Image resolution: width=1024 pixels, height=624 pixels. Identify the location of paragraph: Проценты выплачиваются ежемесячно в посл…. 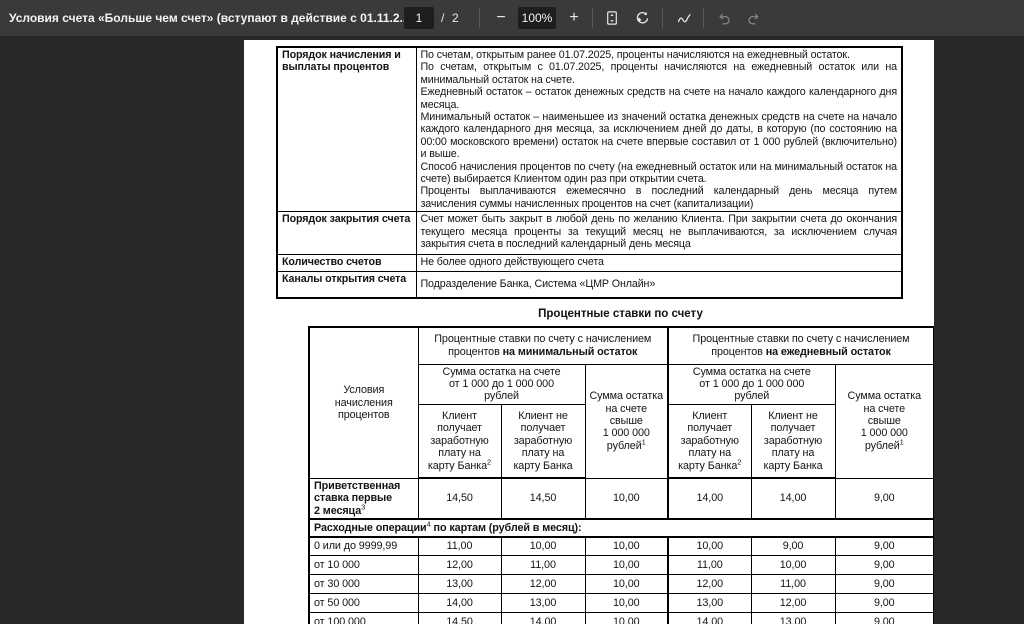
(659, 197).